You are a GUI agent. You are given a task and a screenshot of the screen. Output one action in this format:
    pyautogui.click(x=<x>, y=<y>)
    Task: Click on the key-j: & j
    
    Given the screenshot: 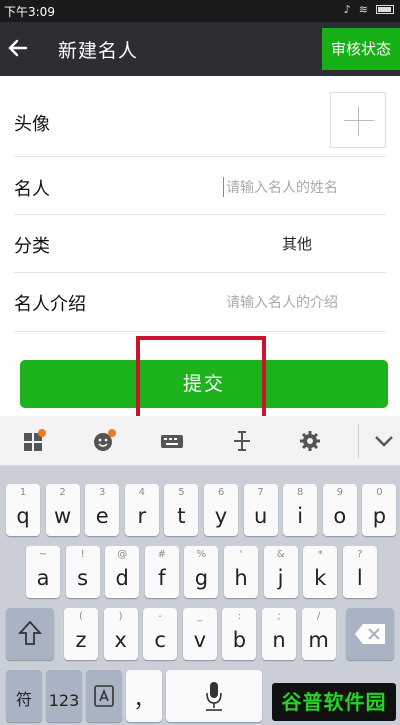 What is the action you would take?
    pyautogui.click(x=280, y=572)
    